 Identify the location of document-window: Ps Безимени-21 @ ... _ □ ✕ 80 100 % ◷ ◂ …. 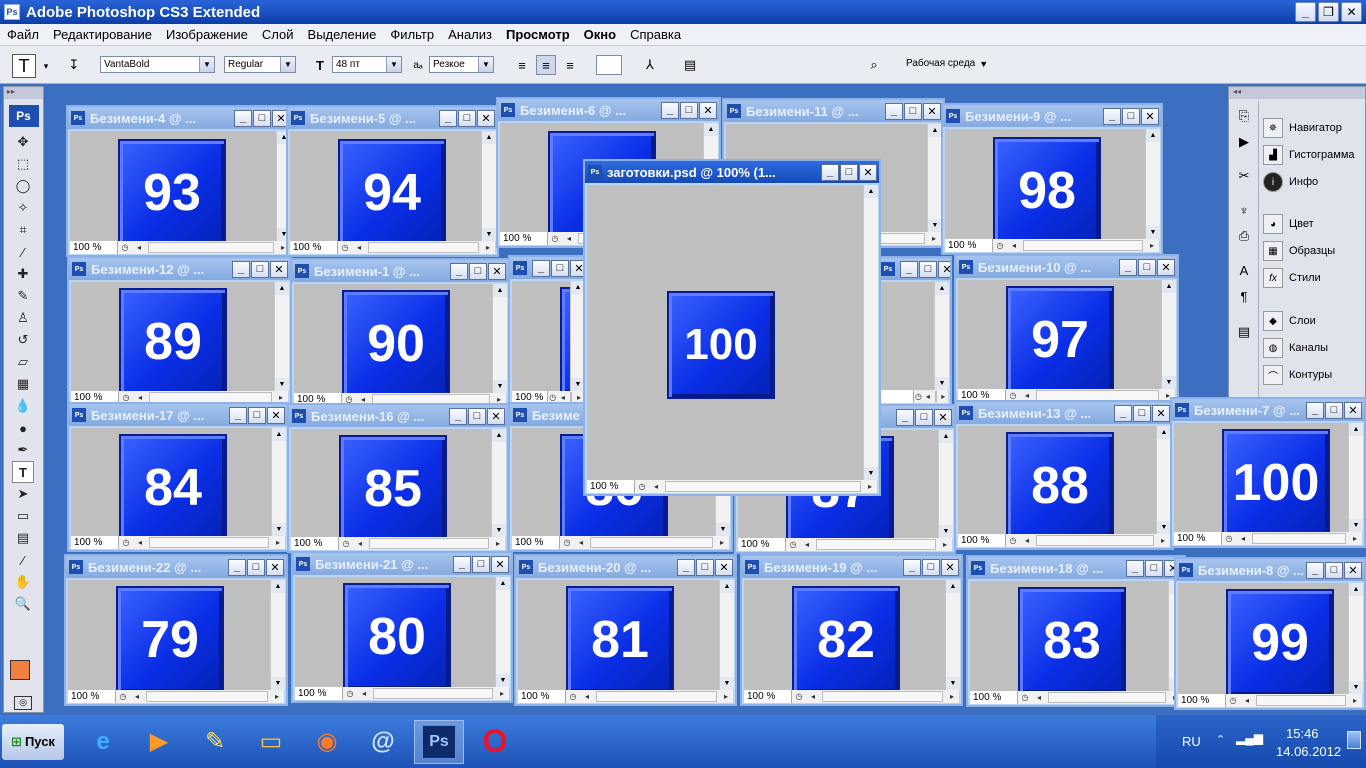
(402, 627).